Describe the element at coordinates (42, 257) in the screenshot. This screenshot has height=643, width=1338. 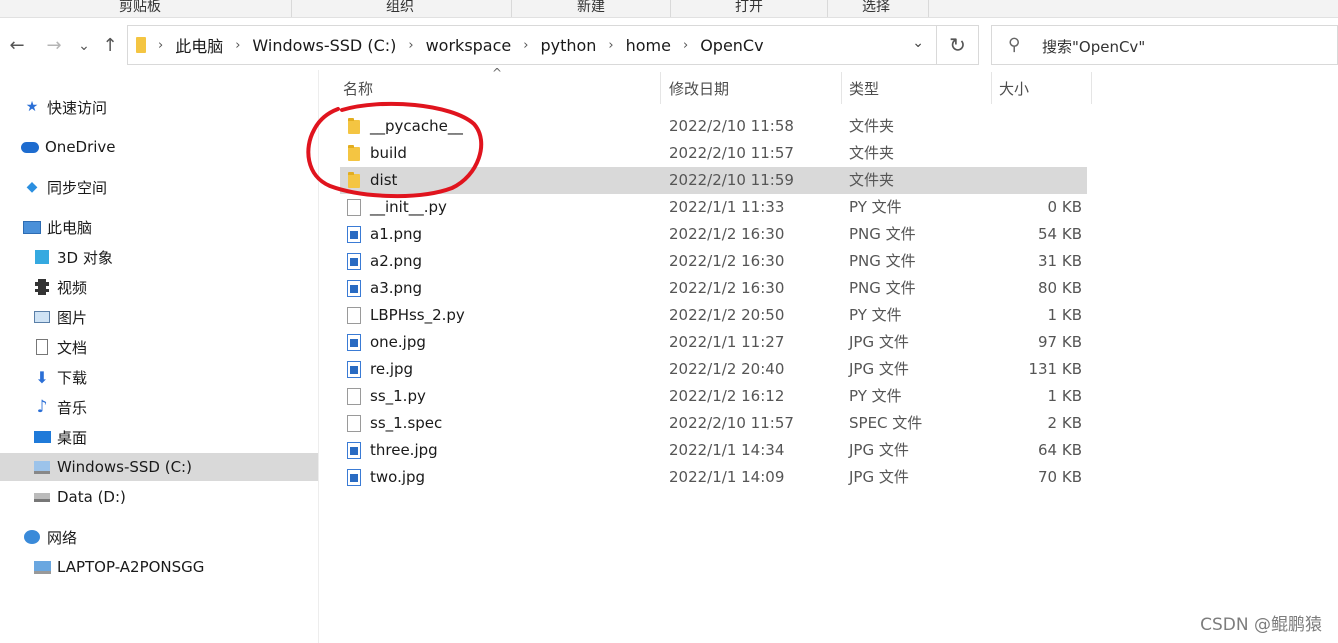
I see `cube-icon` at that location.